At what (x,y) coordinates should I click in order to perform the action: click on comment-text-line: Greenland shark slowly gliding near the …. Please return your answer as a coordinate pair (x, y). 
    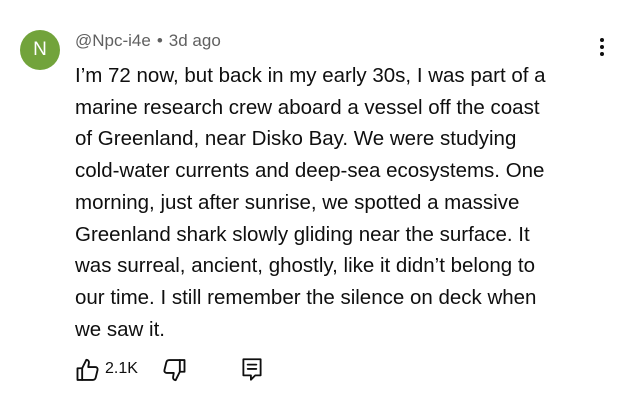
    Looking at the image, I should click on (302, 234).